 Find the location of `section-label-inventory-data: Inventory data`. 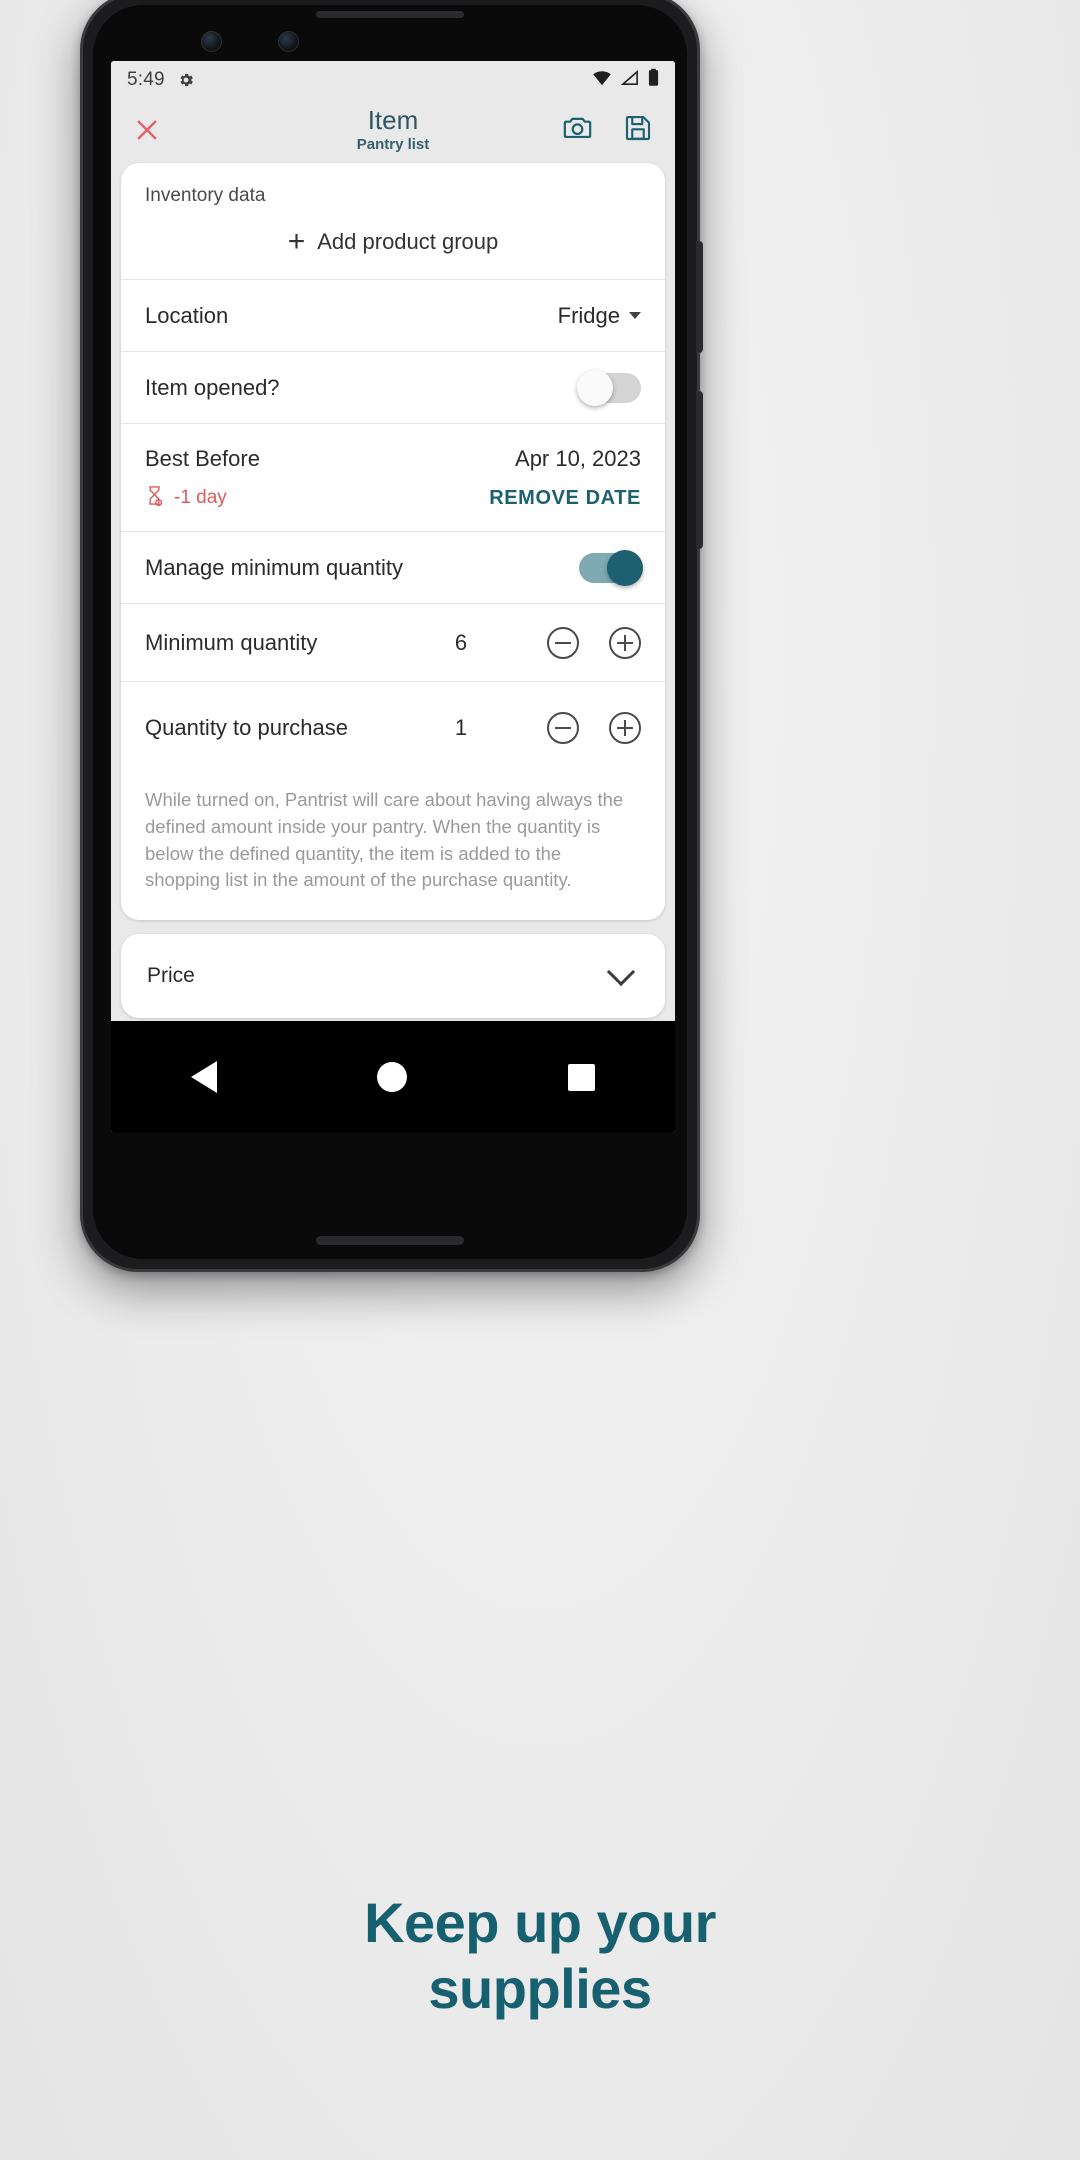

section-label-inventory-data: Inventory data is located at coordinates (205, 195).